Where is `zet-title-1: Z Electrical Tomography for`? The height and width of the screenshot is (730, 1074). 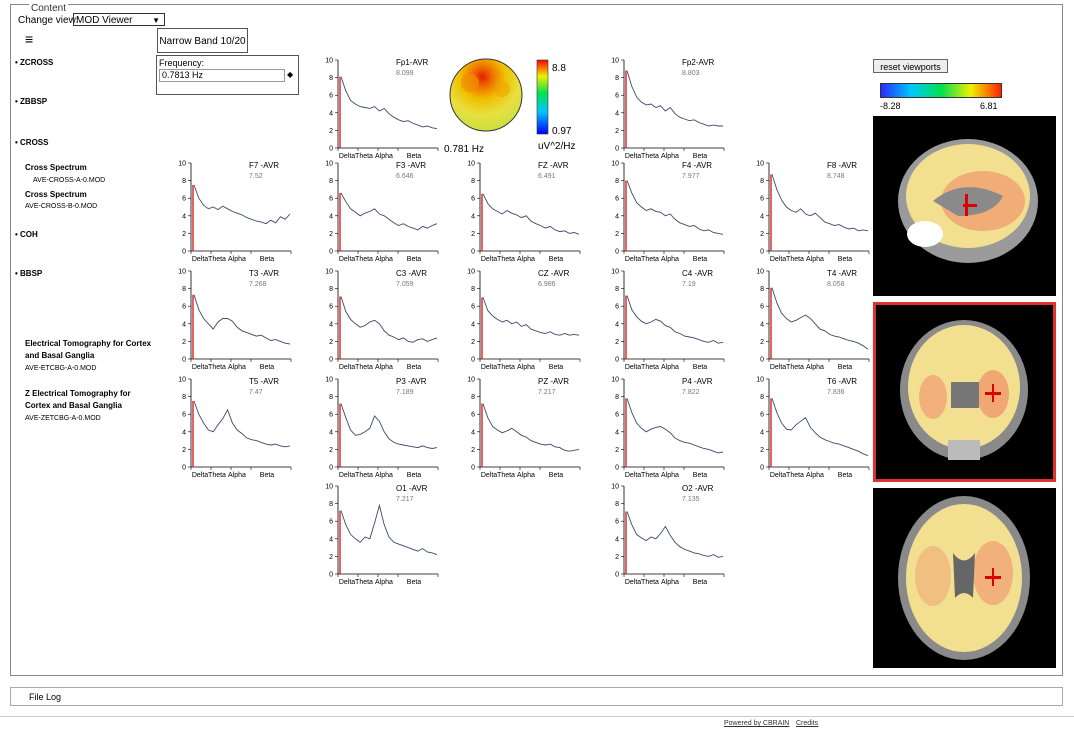 zet-title-1: Z Electrical Tomography for is located at coordinates (78, 393).